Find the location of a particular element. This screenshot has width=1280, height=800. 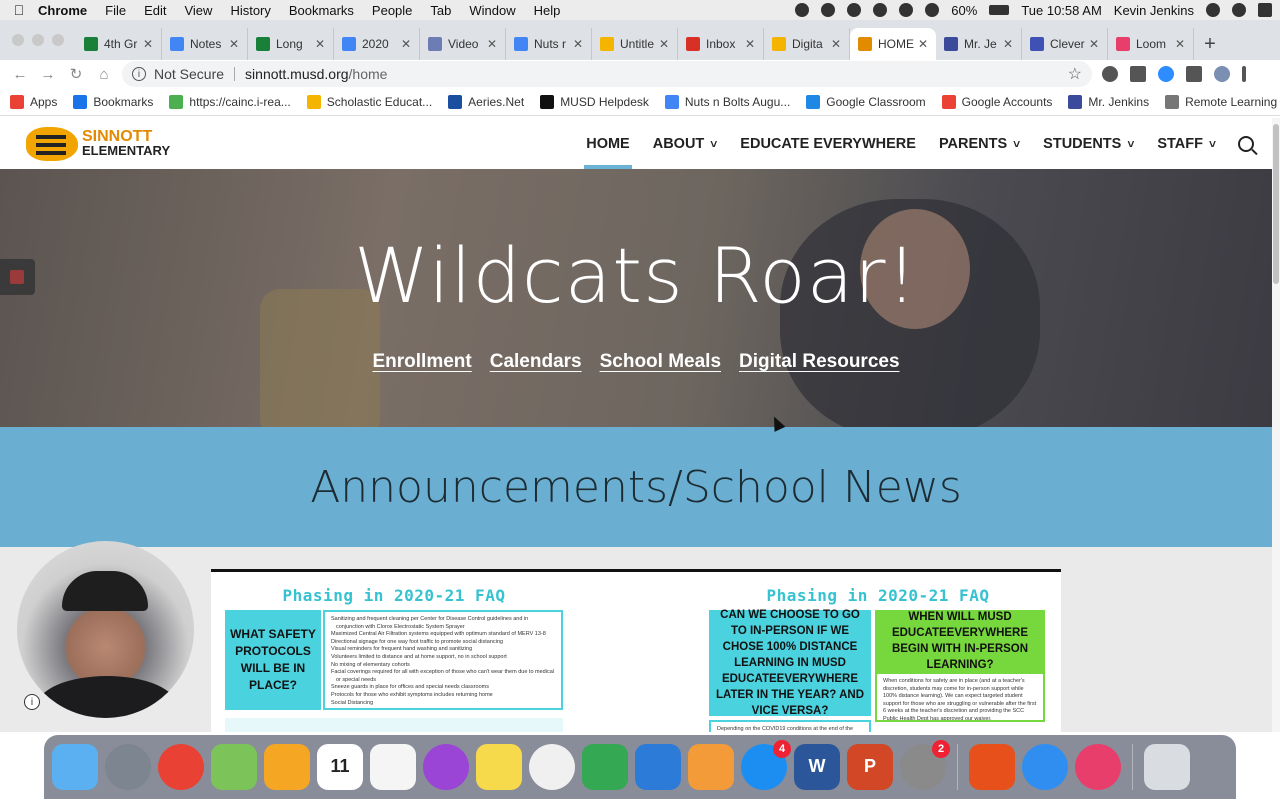

calendar-icon: 11 is located at coordinates (340, 767).